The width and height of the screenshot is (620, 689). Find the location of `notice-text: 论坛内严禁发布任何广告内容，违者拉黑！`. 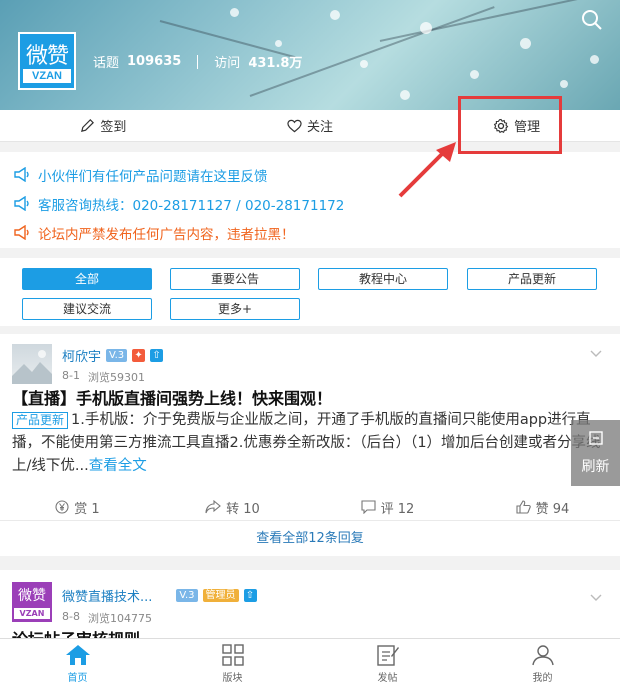

notice-text: 论坛内严禁发布任何广告内容，违者拉黑！ is located at coordinates (166, 234).